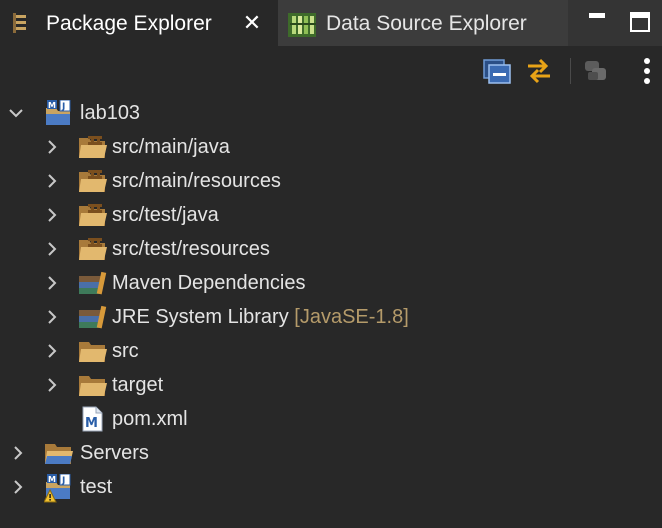 The width and height of the screenshot is (662, 528). What do you see at coordinates (570, 71) in the screenshot?
I see `toolbar-separator` at bounding box center [570, 71].